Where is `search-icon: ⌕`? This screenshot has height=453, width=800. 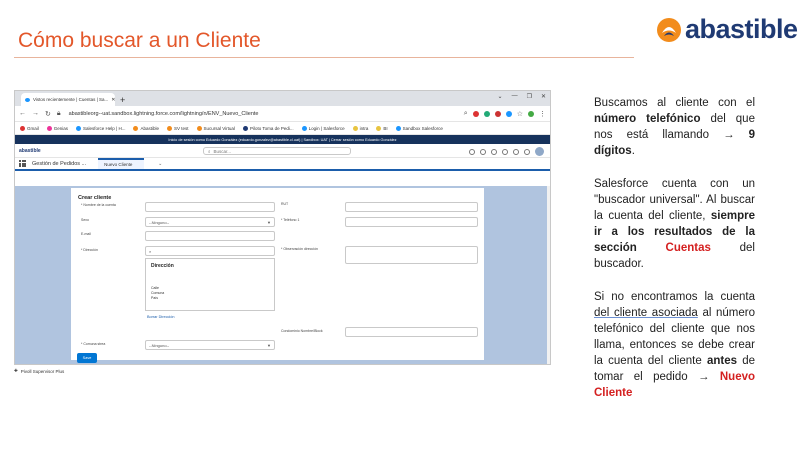 search-icon: ⌕ is located at coordinates (150, 251).